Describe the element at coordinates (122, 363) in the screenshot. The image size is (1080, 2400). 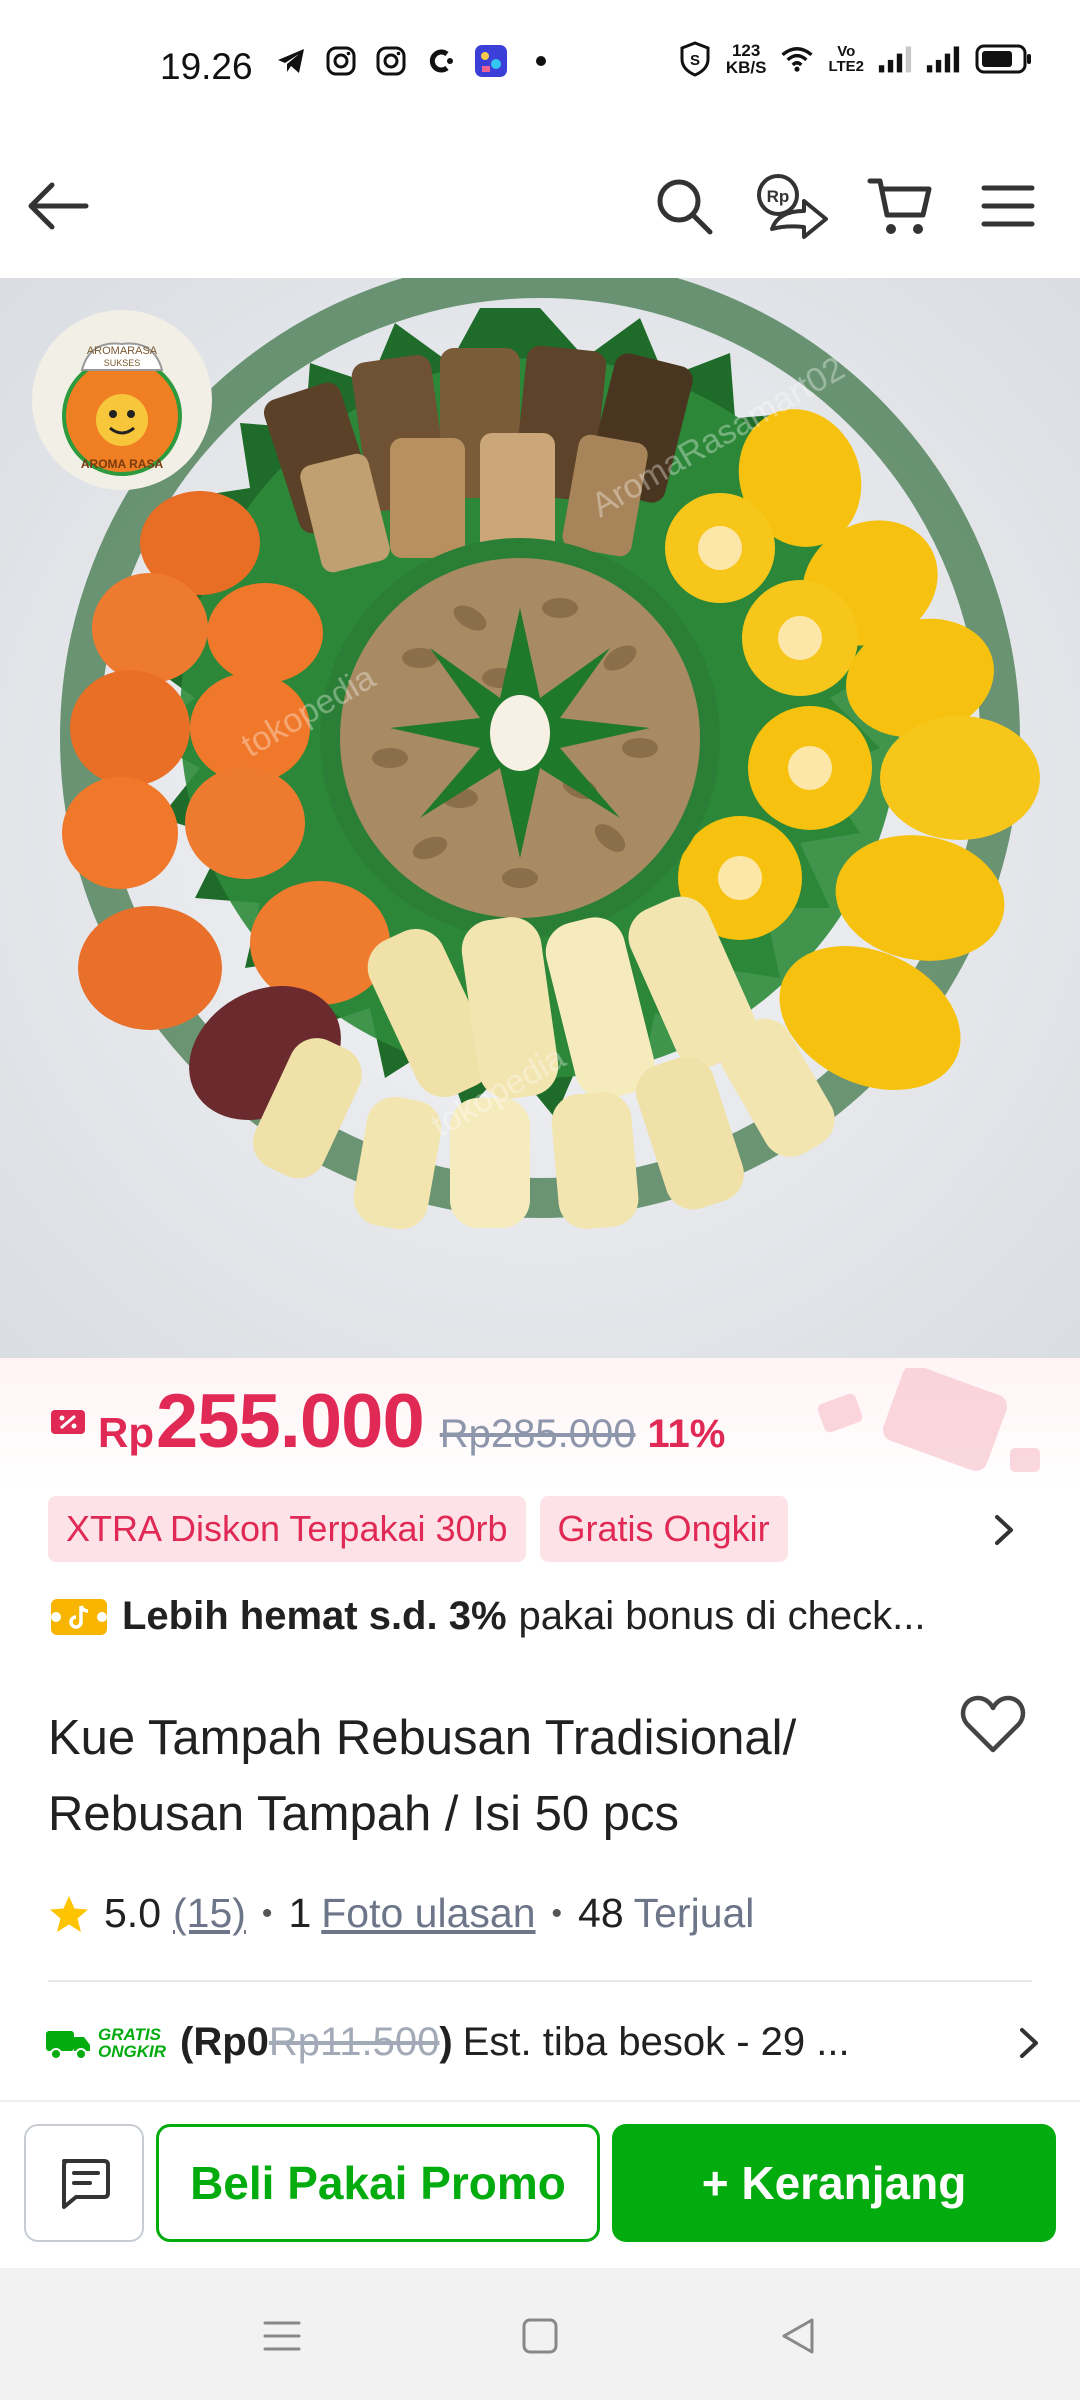
I see `store-logo-sub-text: SUKSES` at that location.